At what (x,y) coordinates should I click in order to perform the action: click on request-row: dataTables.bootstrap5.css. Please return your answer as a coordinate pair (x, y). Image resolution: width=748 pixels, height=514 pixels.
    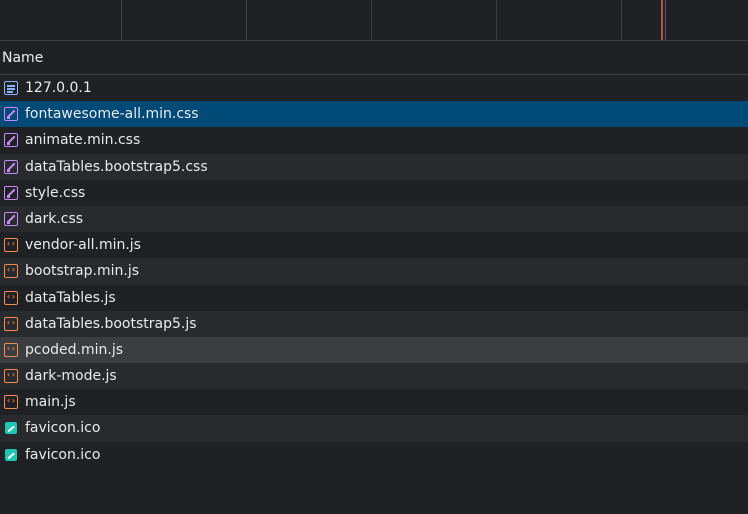
    Looking at the image, I should click on (374, 166).